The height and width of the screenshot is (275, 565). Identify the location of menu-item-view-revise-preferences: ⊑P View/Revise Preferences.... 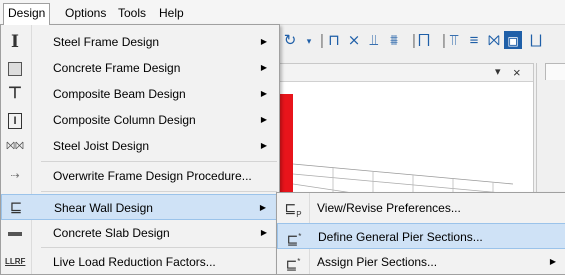
(421, 208).